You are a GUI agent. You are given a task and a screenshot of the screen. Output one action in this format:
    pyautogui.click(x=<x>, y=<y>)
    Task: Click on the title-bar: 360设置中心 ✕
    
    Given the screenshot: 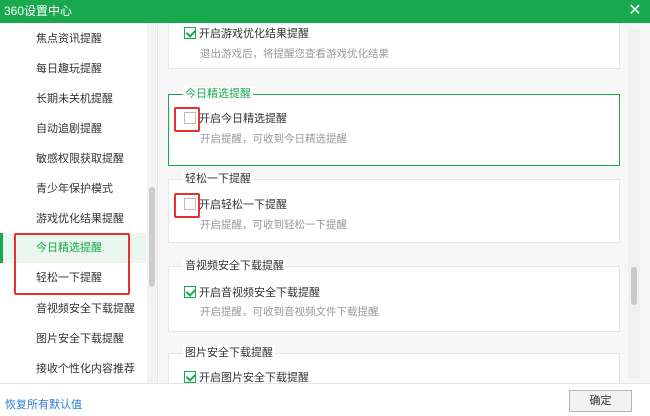 What is the action you would take?
    pyautogui.click(x=325, y=11)
    